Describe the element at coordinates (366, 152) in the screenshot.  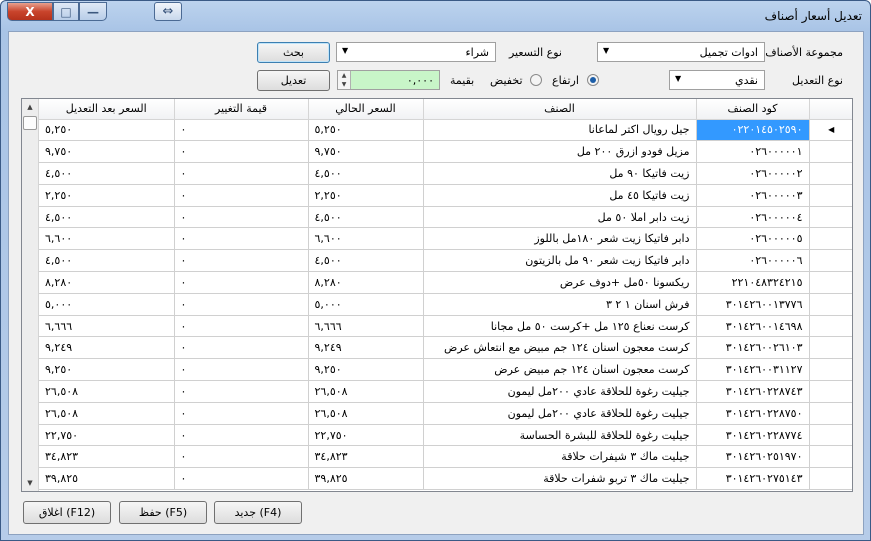
I see `current-price-cell: ٩,٧٥٠` at that location.